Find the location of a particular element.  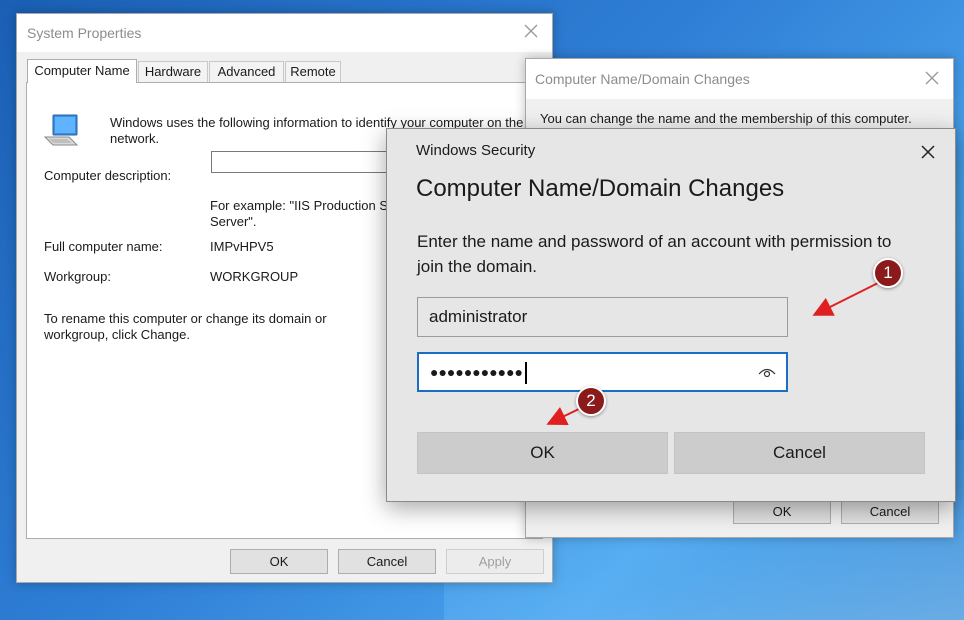

username-input: administrator is located at coordinates (602, 317).